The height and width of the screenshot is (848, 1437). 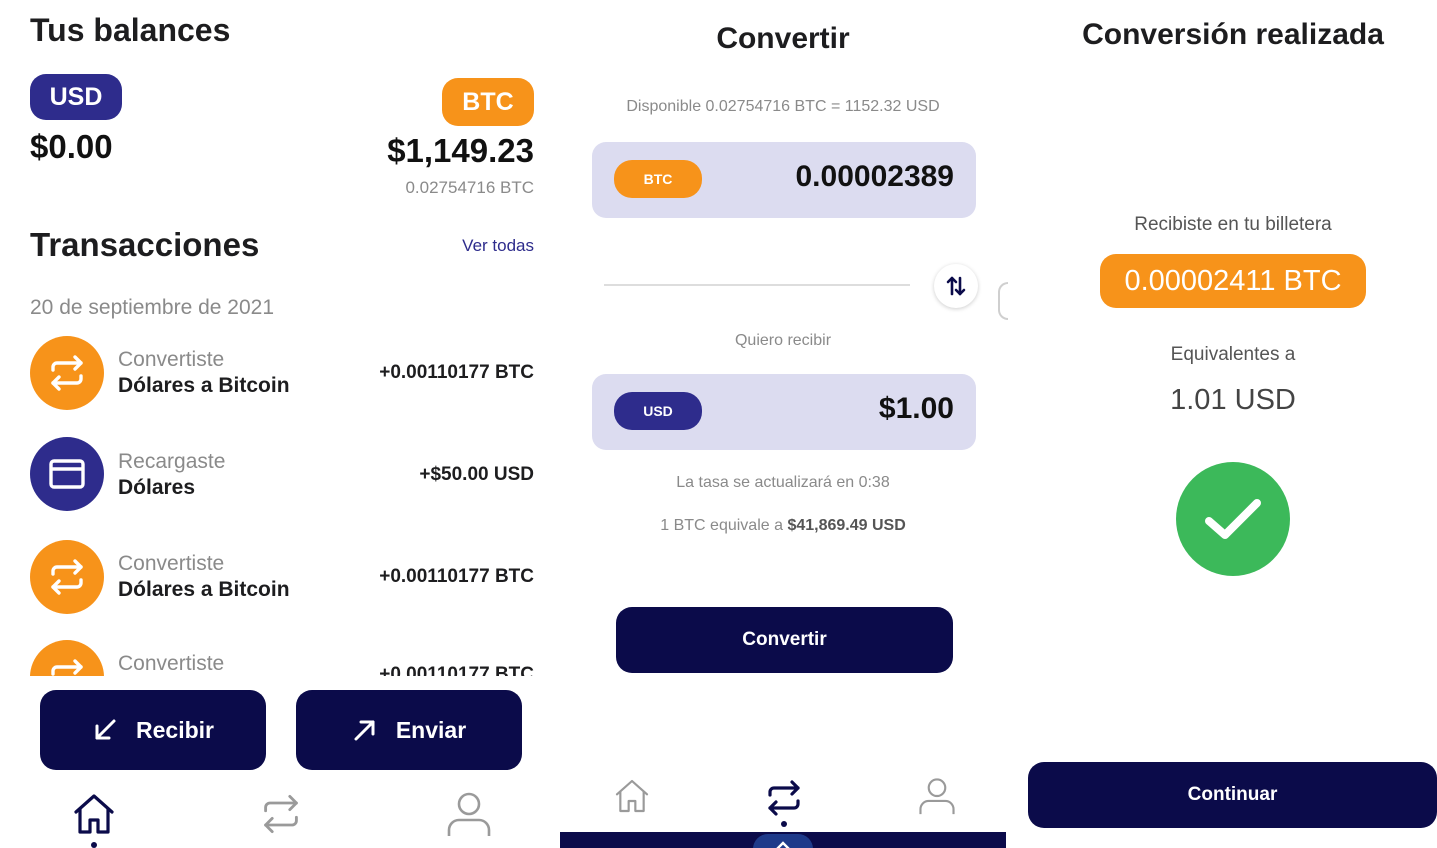 What do you see at coordinates (846, 525) in the screenshot?
I see `rate-value: $41,869.49 USD` at bounding box center [846, 525].